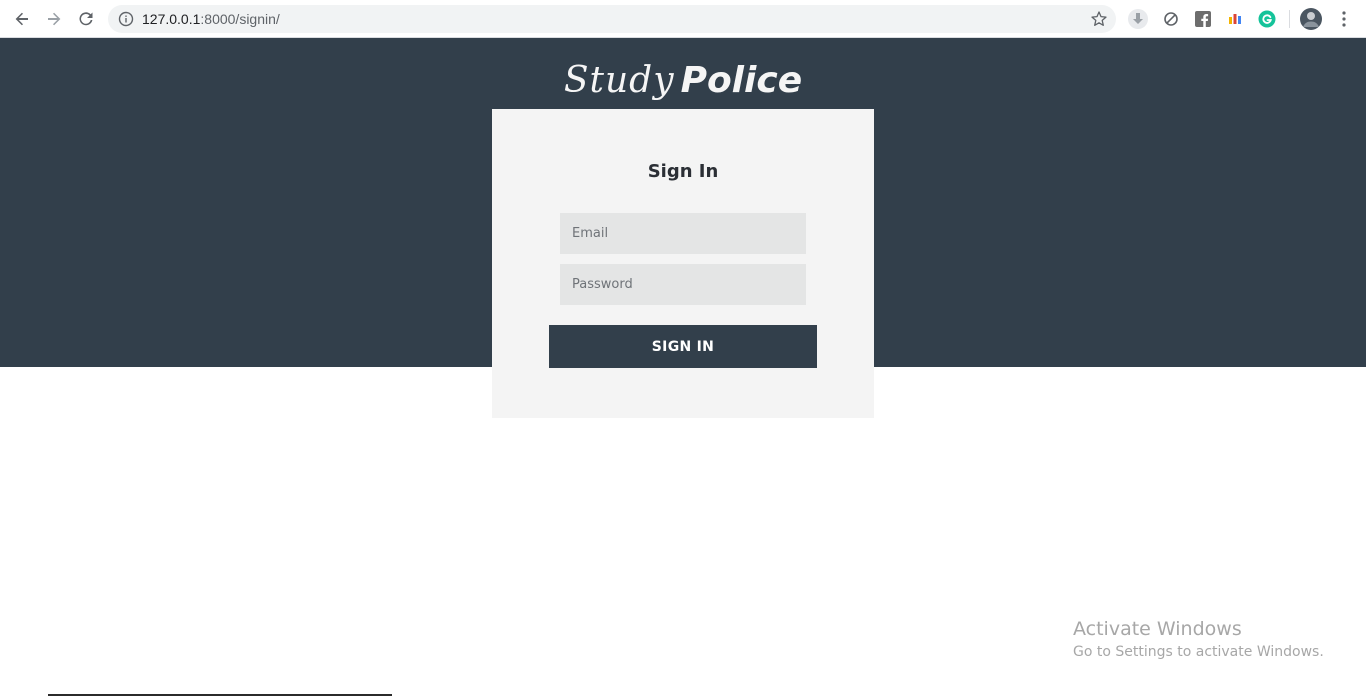  Describe the element at coordinates (683, 171) in the screenshot. I see `signin-title: Sign In` at that location.